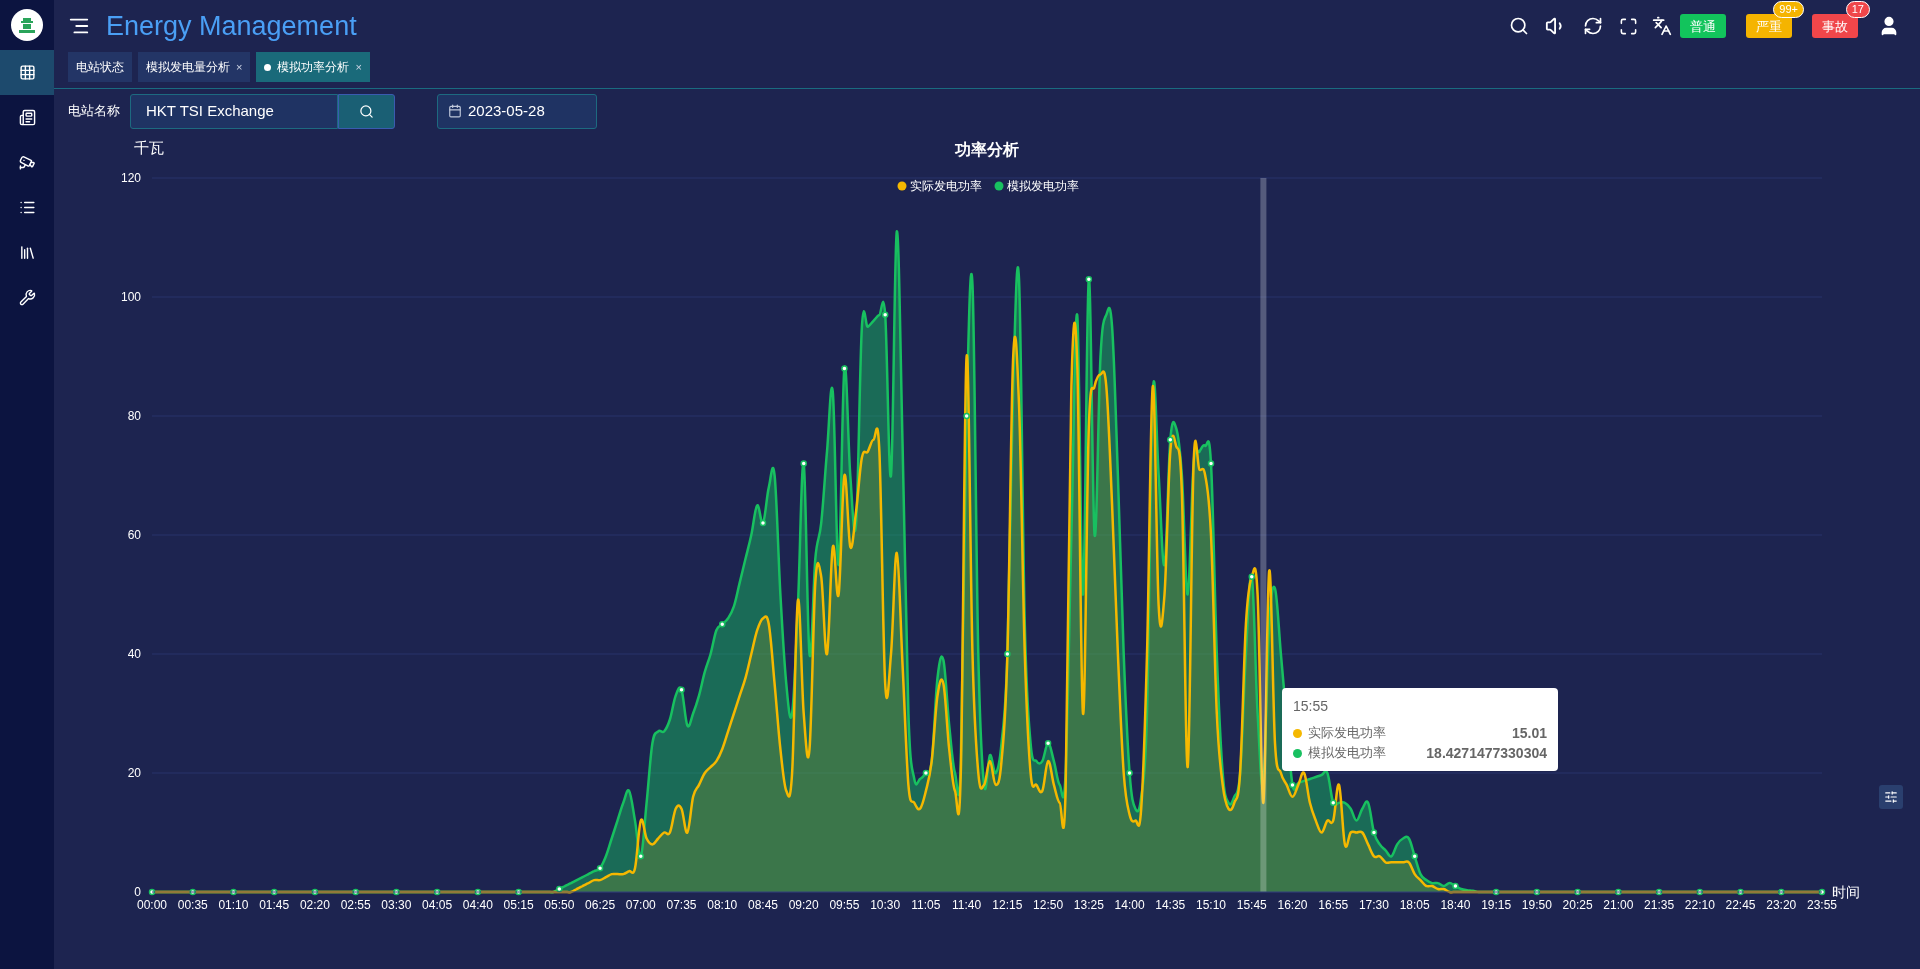  I want to click on x-tick-label: 16:55, so click(1333, 905).